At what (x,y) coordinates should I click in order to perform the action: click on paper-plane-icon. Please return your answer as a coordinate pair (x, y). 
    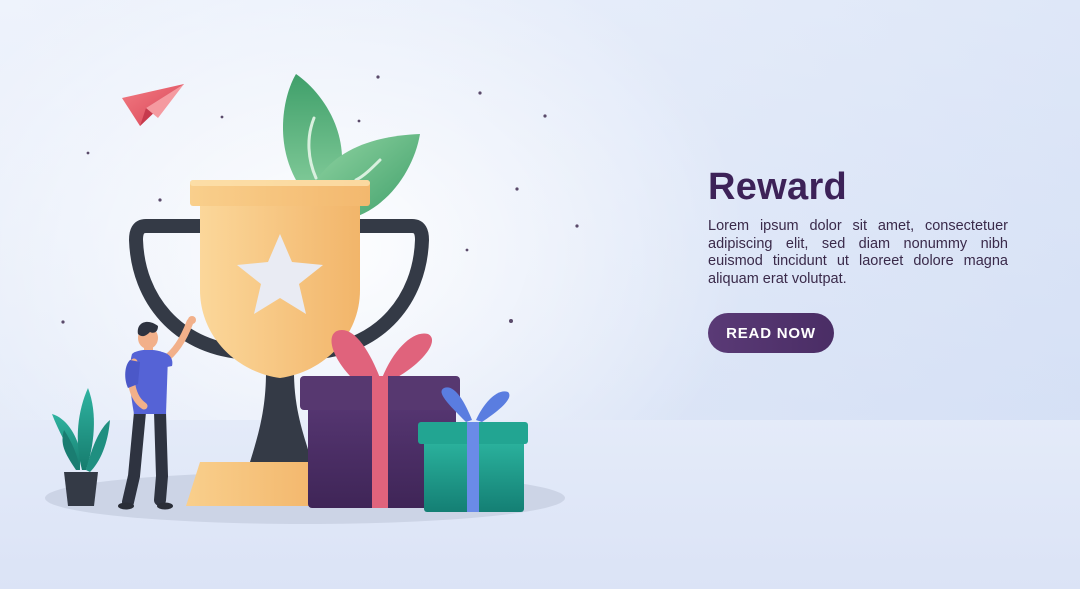
    Looking at the image, I should click on (153, 105).